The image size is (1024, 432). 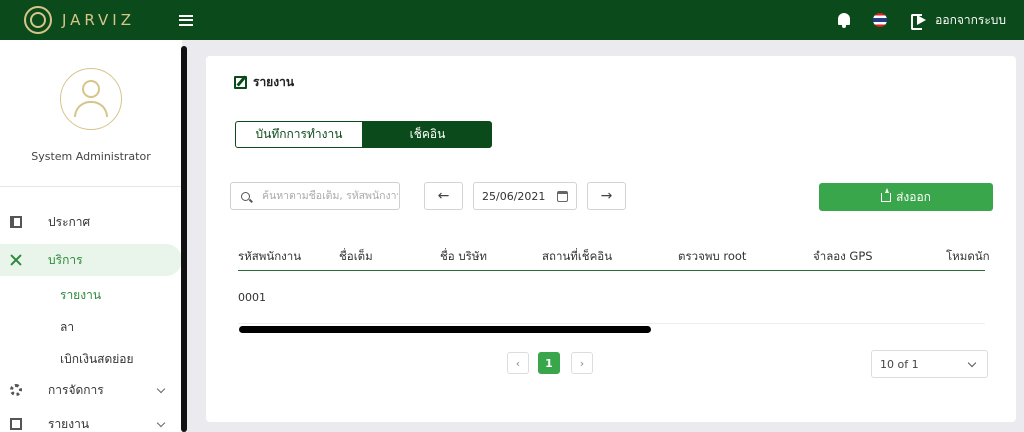 I want to click on search-icon, so click(x=245, y=196).